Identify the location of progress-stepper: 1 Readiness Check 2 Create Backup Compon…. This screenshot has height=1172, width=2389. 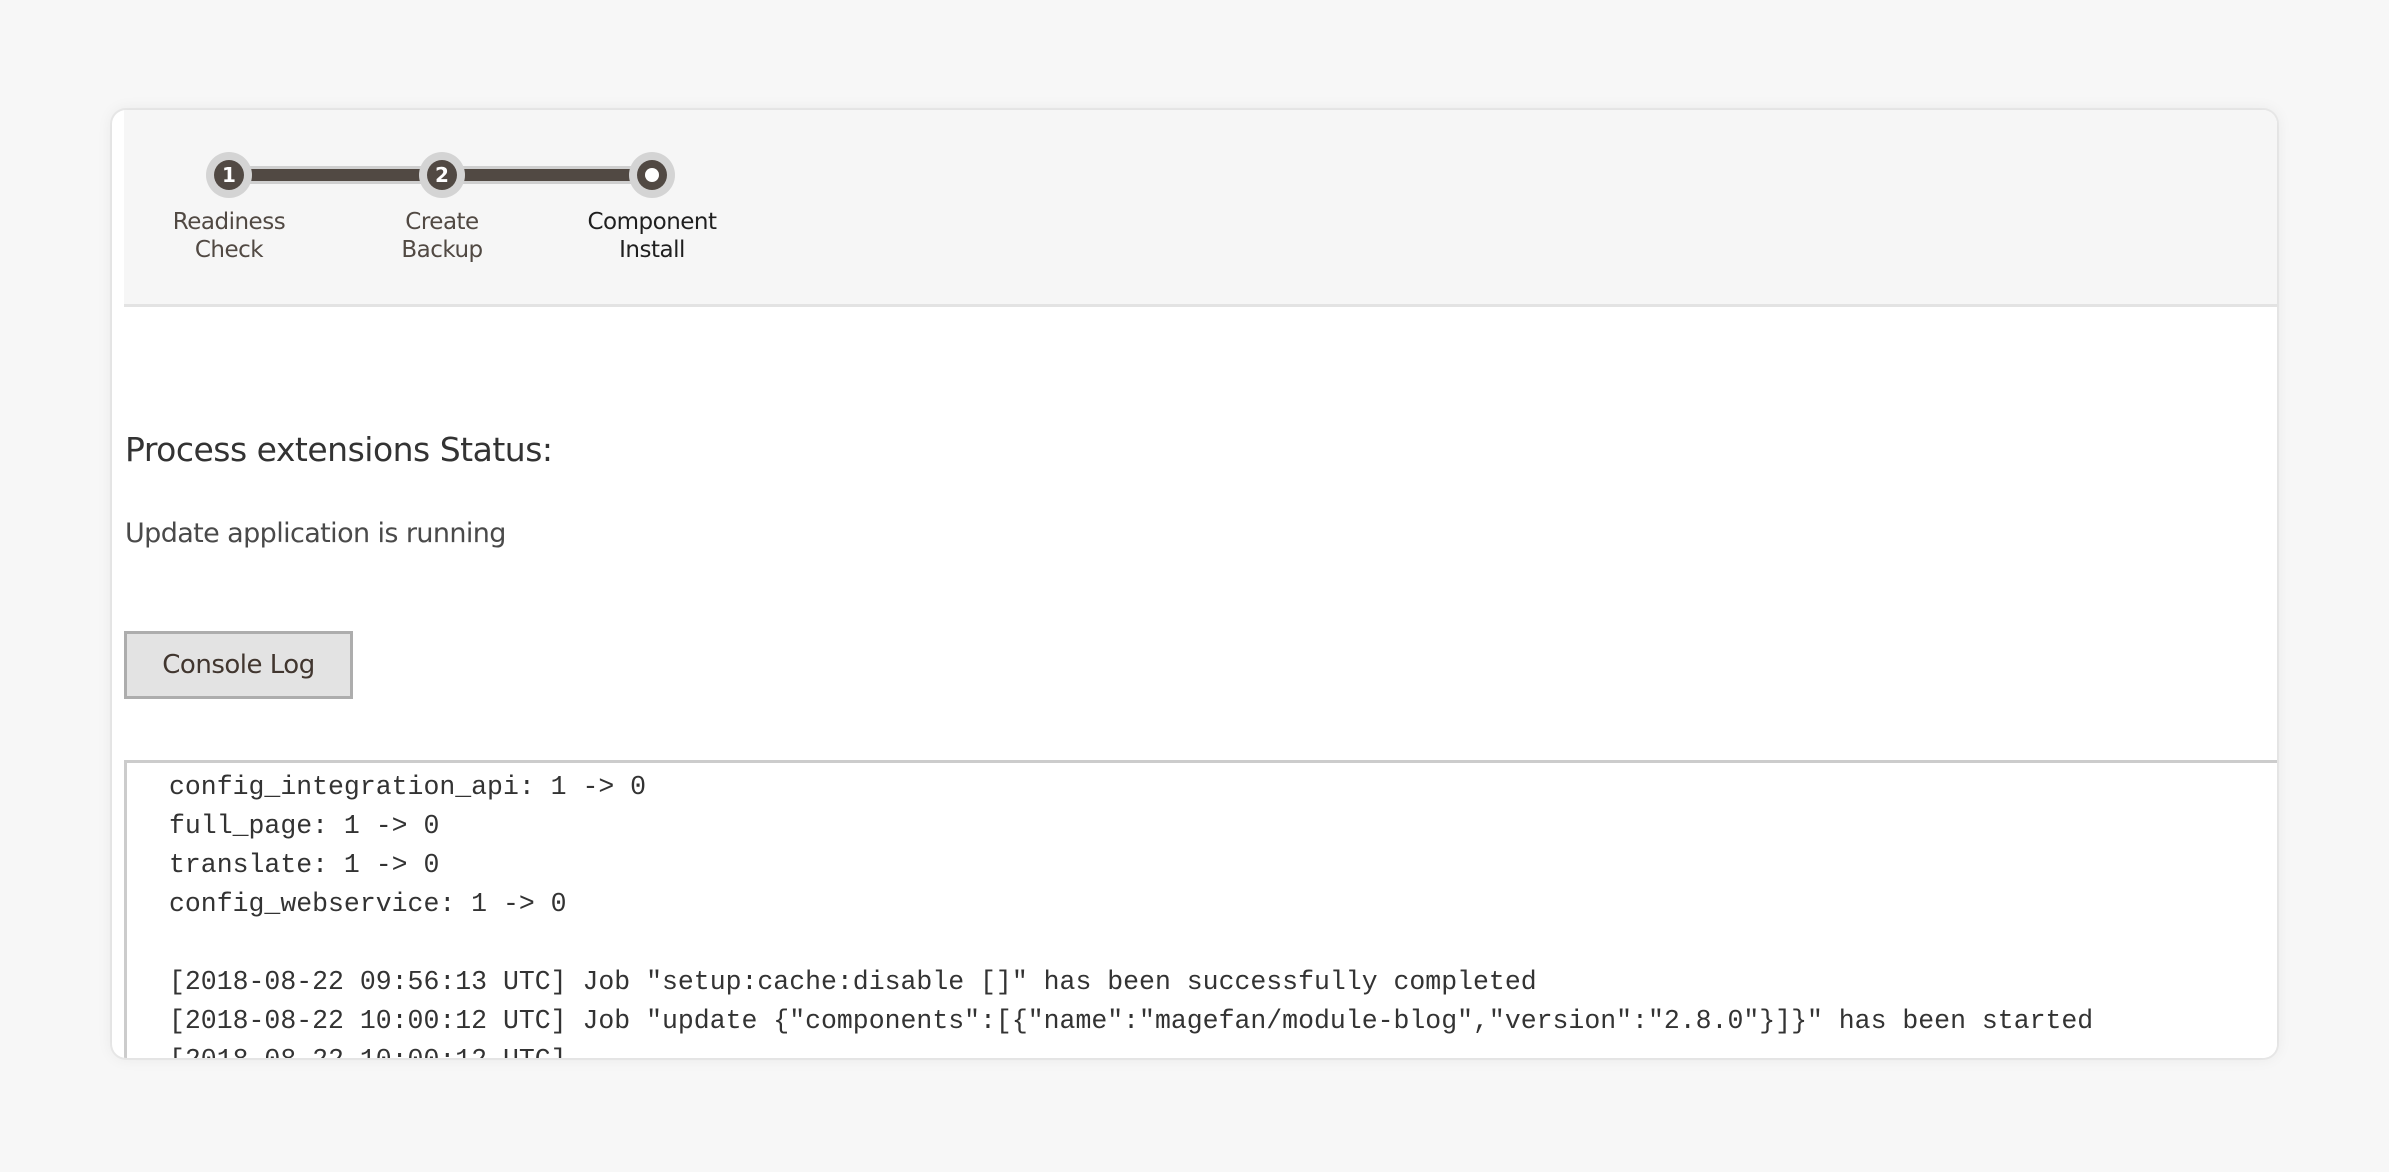
(474, 207).